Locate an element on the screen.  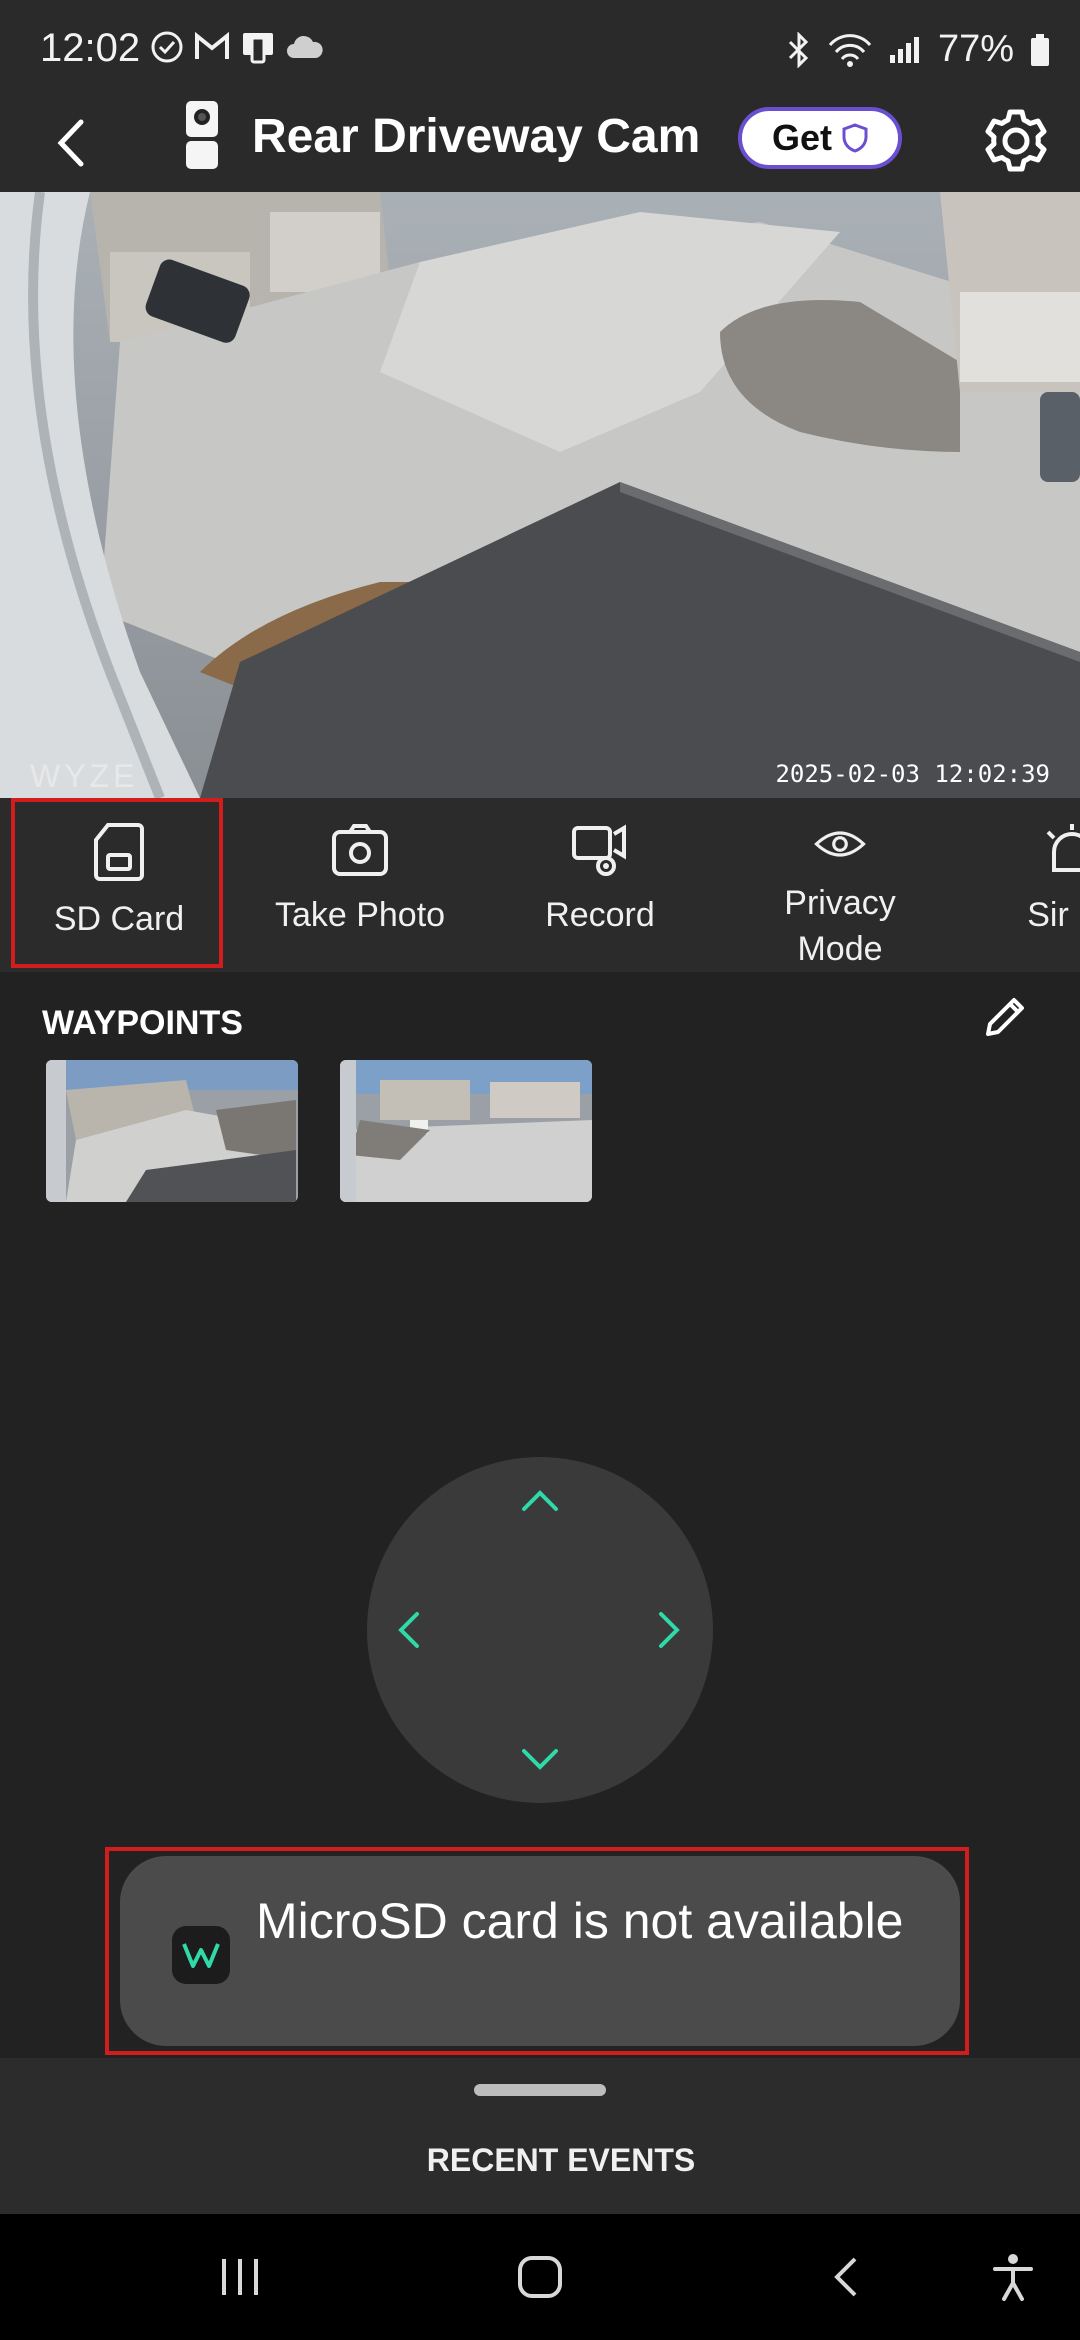
chevron-down-icon is located at coordinates (540, 1759).